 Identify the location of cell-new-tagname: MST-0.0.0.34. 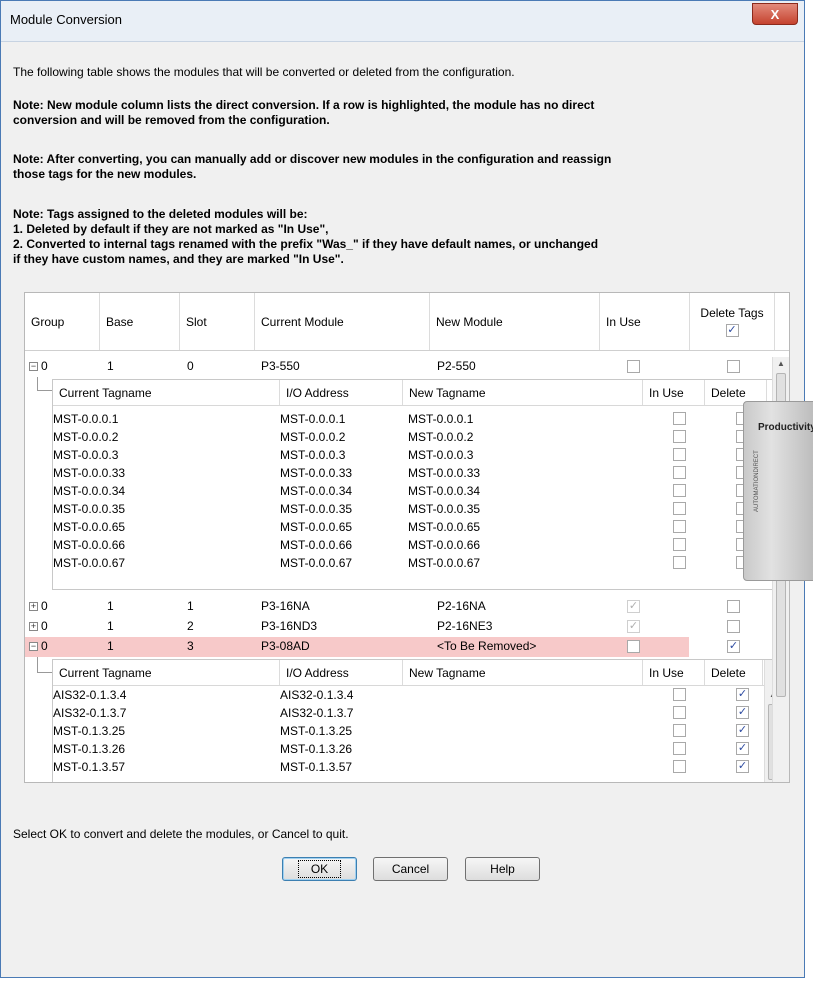
(444, 491).